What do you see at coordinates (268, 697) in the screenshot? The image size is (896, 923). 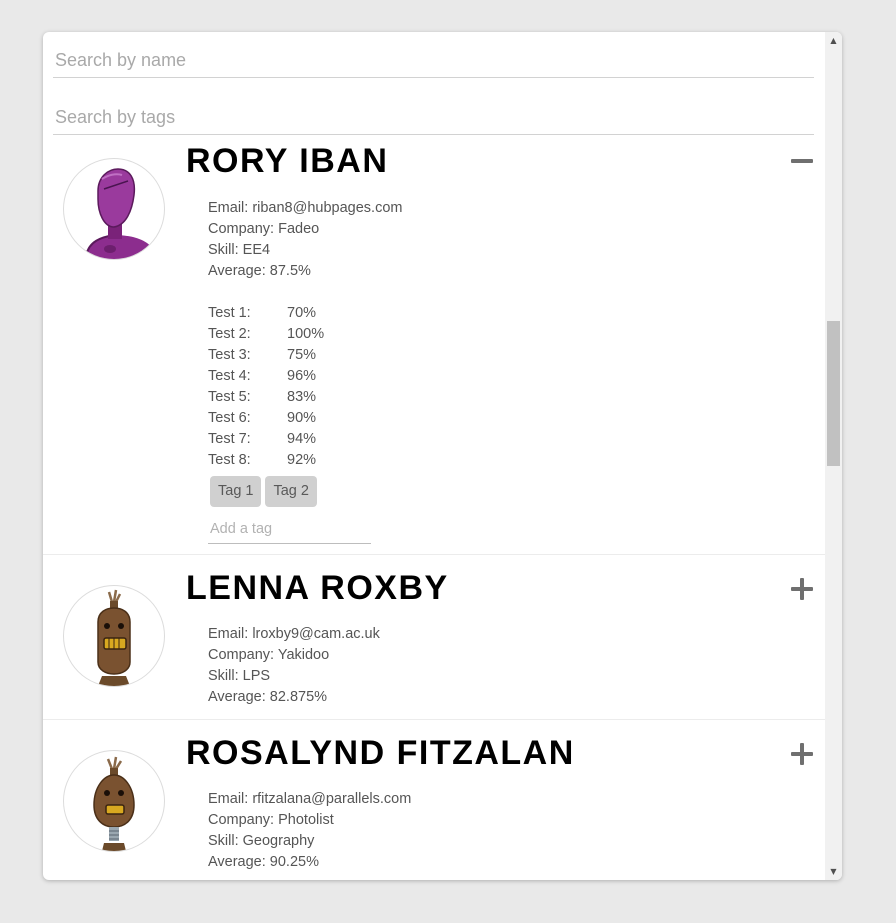 I see `student-average: Average: 82.875%` at bounding box center [268, 697].